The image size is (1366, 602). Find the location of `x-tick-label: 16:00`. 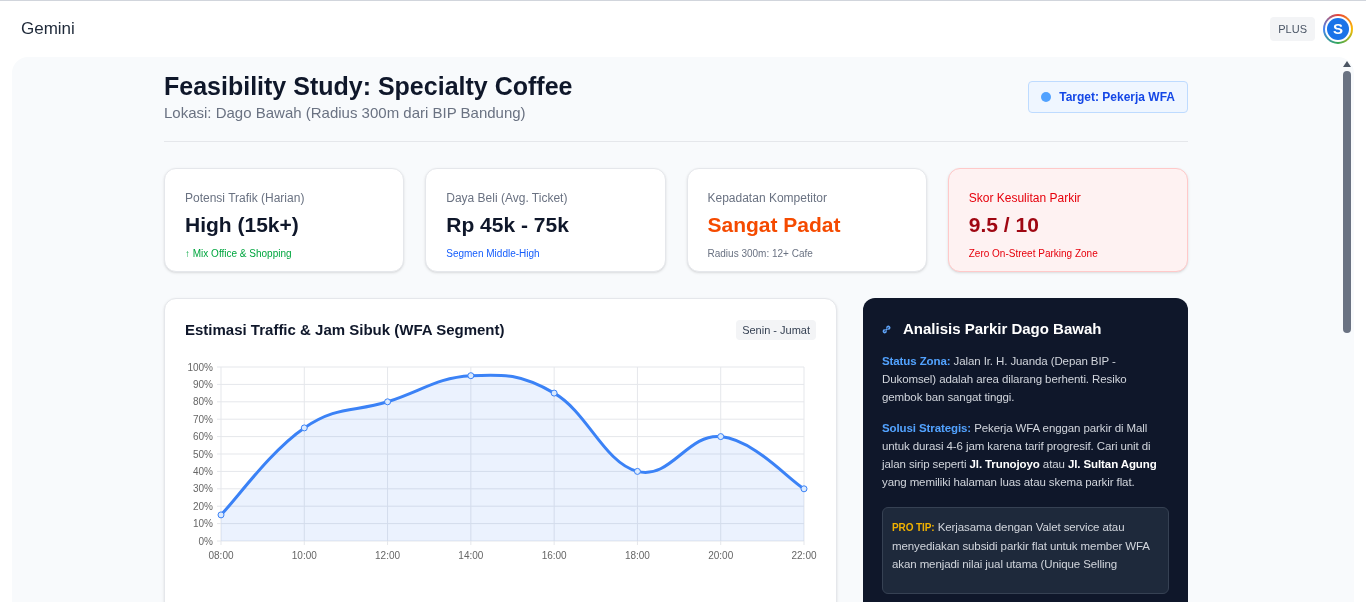

x-tick-label: 16:00 is located at coordinates (554, 556).